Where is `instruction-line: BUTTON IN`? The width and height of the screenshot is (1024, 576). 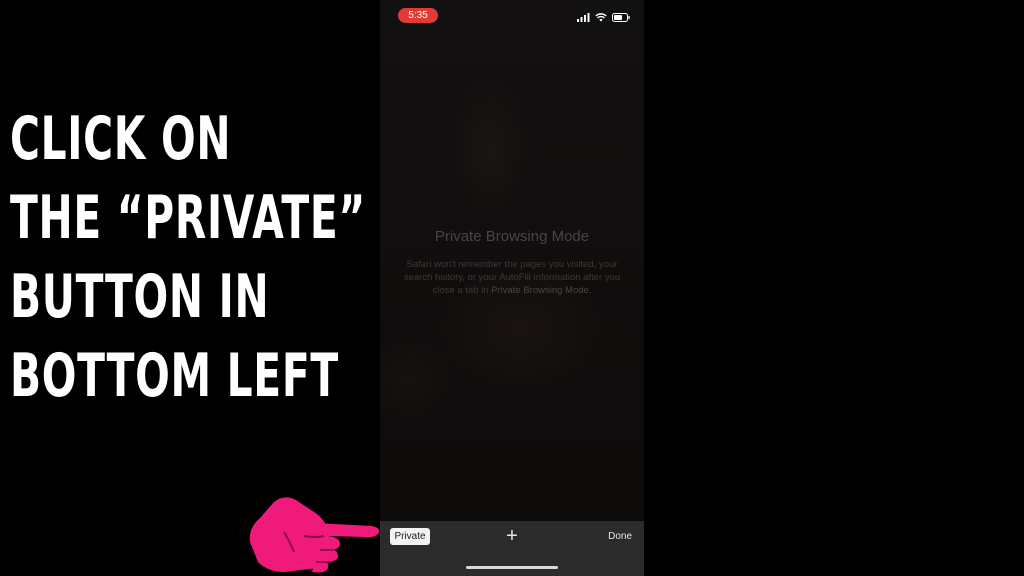 instruction-line: BUTTON IN is located at coordinates (140, 297).